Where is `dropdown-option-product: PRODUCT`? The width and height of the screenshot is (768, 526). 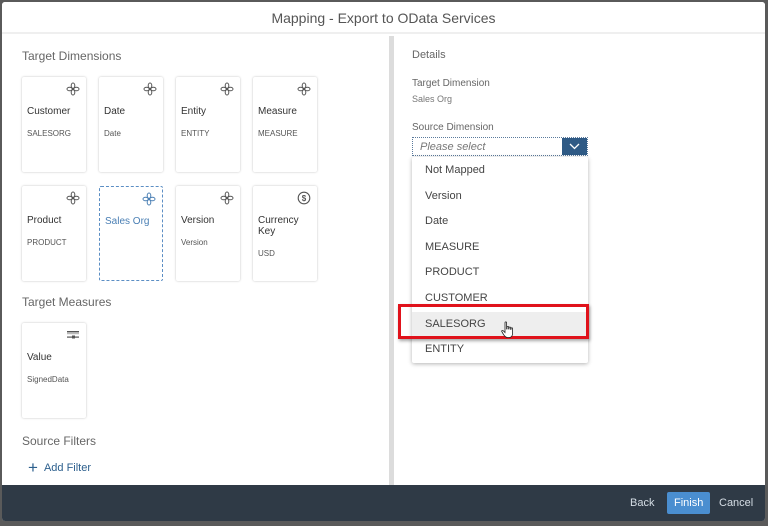 dropdown-option-product: PRODUCT is located at coordinates (500, 272).